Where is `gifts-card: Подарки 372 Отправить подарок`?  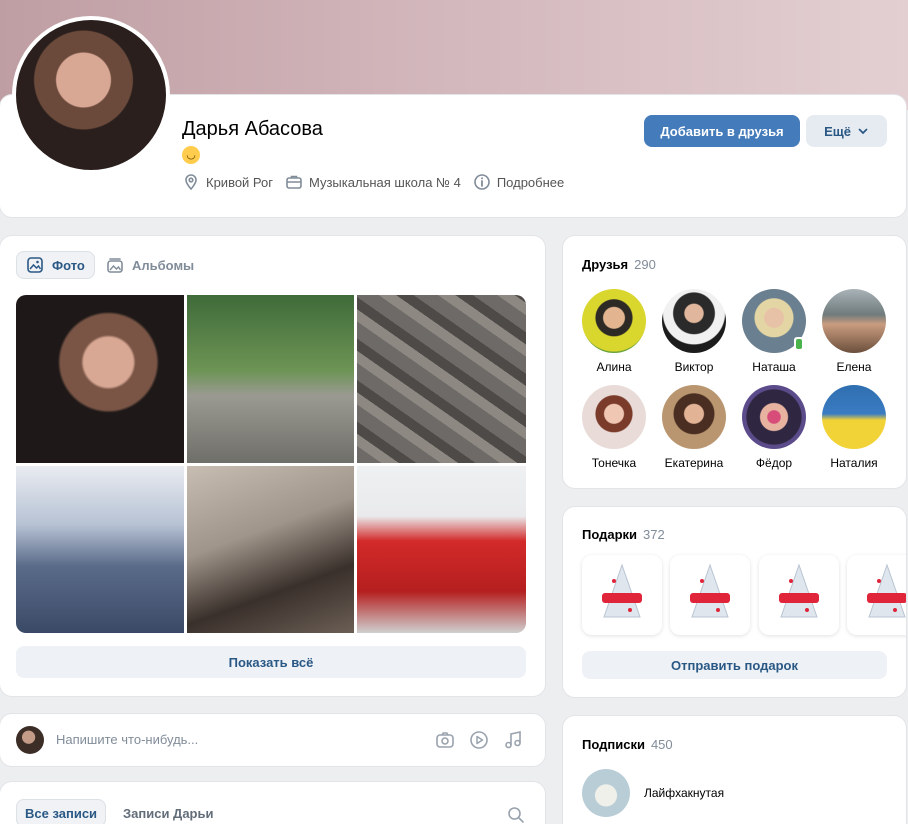 gifts-card: Подарки 372 Отправить подарок is located at coordinates (734, 602).